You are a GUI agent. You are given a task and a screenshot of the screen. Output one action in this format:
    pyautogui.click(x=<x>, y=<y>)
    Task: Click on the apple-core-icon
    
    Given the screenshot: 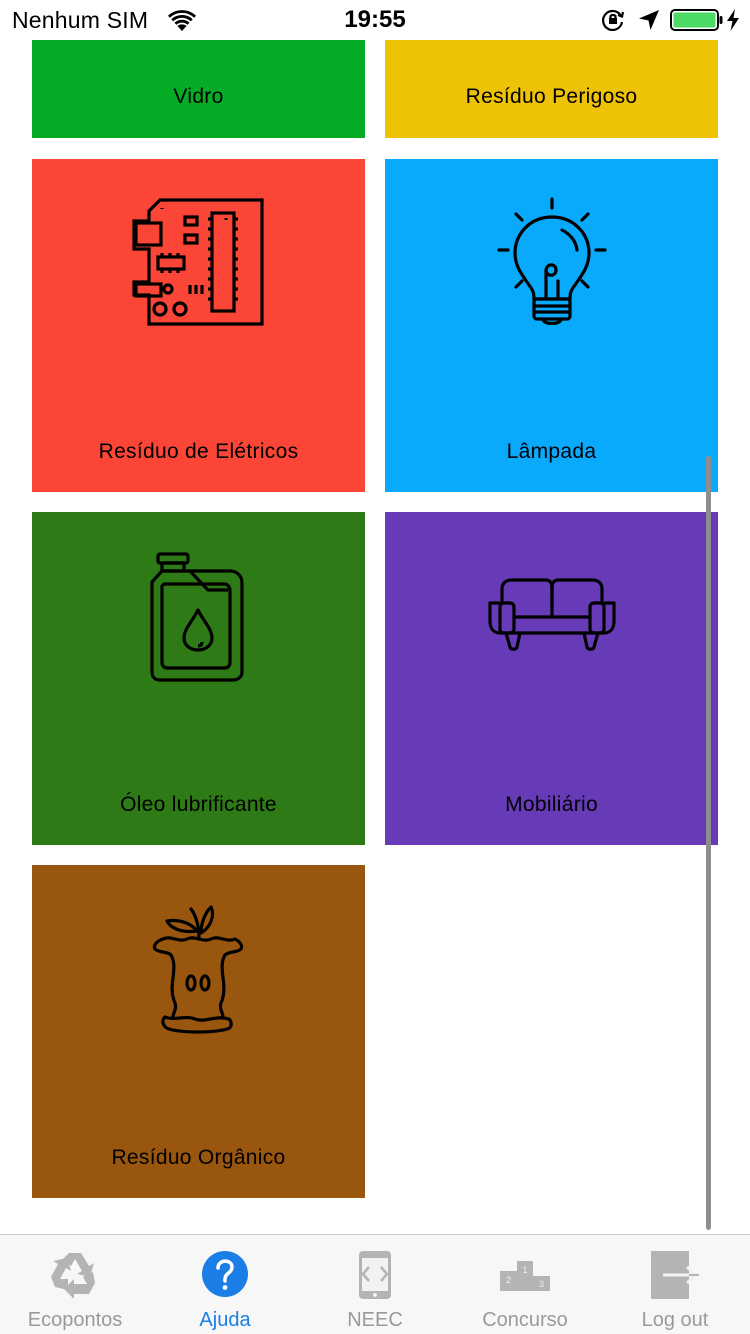 What is the action you would take?
    pyautogui.click(x=198, y=969)
    